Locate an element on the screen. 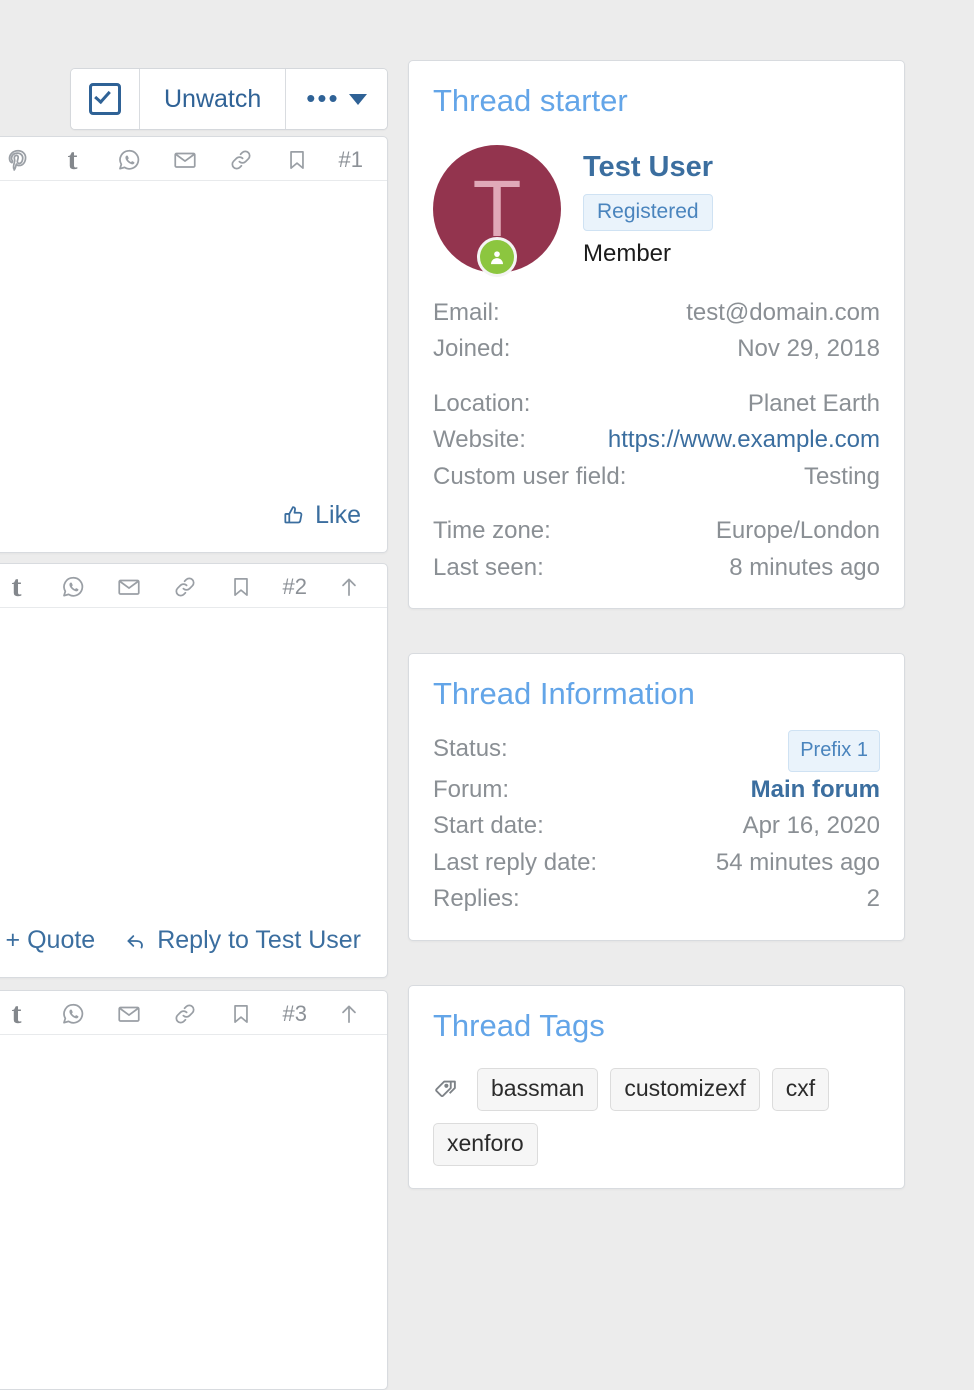 This screenshot has width=974, height=1390. thumbs-up-icon is located at coordinates (293, 515).